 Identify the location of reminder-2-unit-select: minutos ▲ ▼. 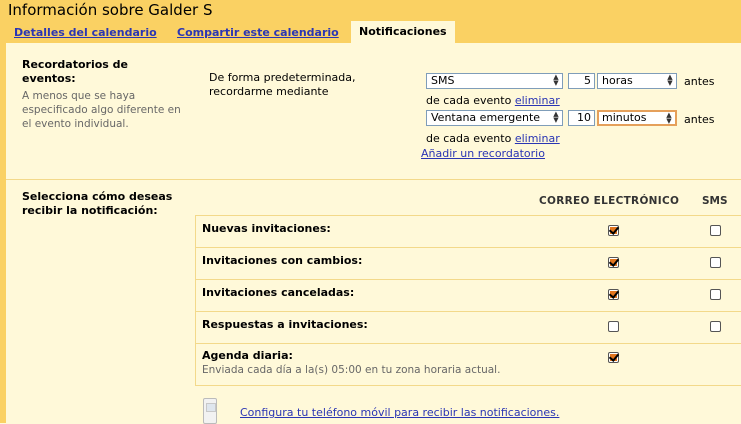
(637, 118).